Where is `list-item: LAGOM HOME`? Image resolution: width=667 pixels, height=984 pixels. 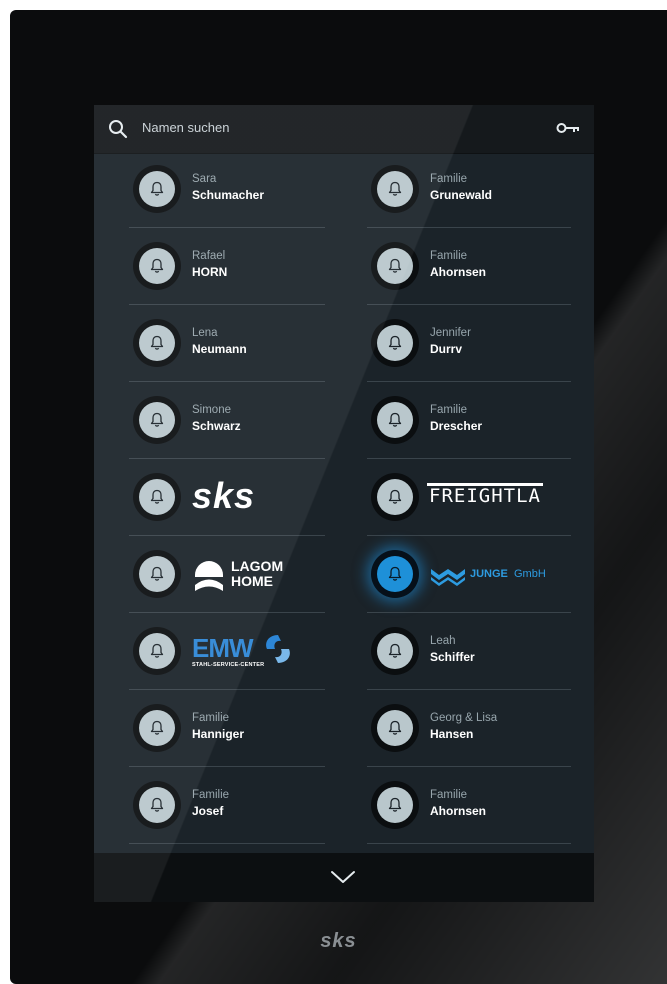
list-item: LAGOM HOME is located at coordinates (227, 575).